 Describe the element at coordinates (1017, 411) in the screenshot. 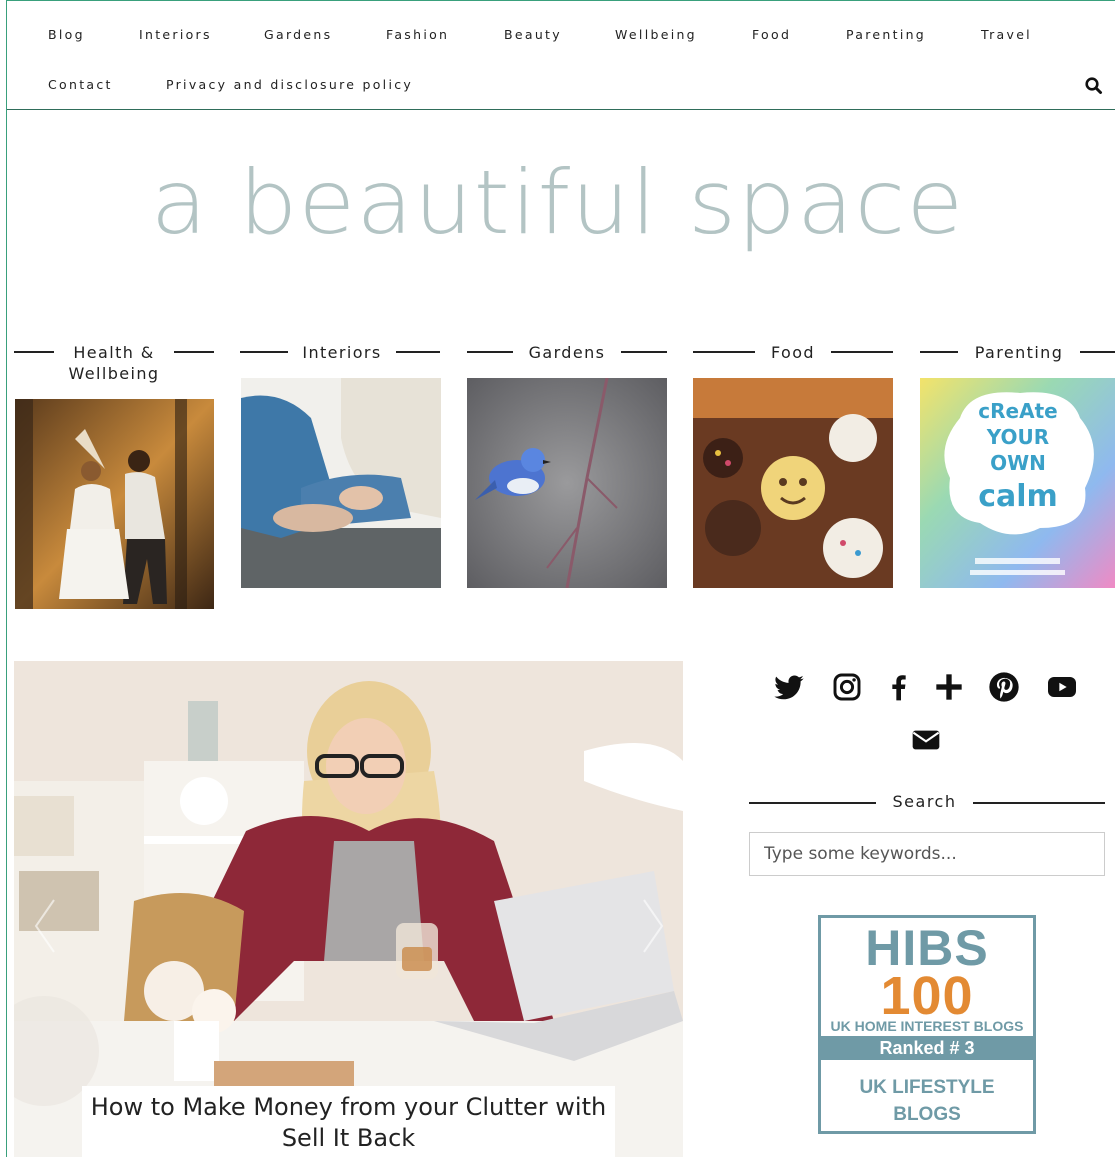

I see `svg-text: cReAte` at that location.